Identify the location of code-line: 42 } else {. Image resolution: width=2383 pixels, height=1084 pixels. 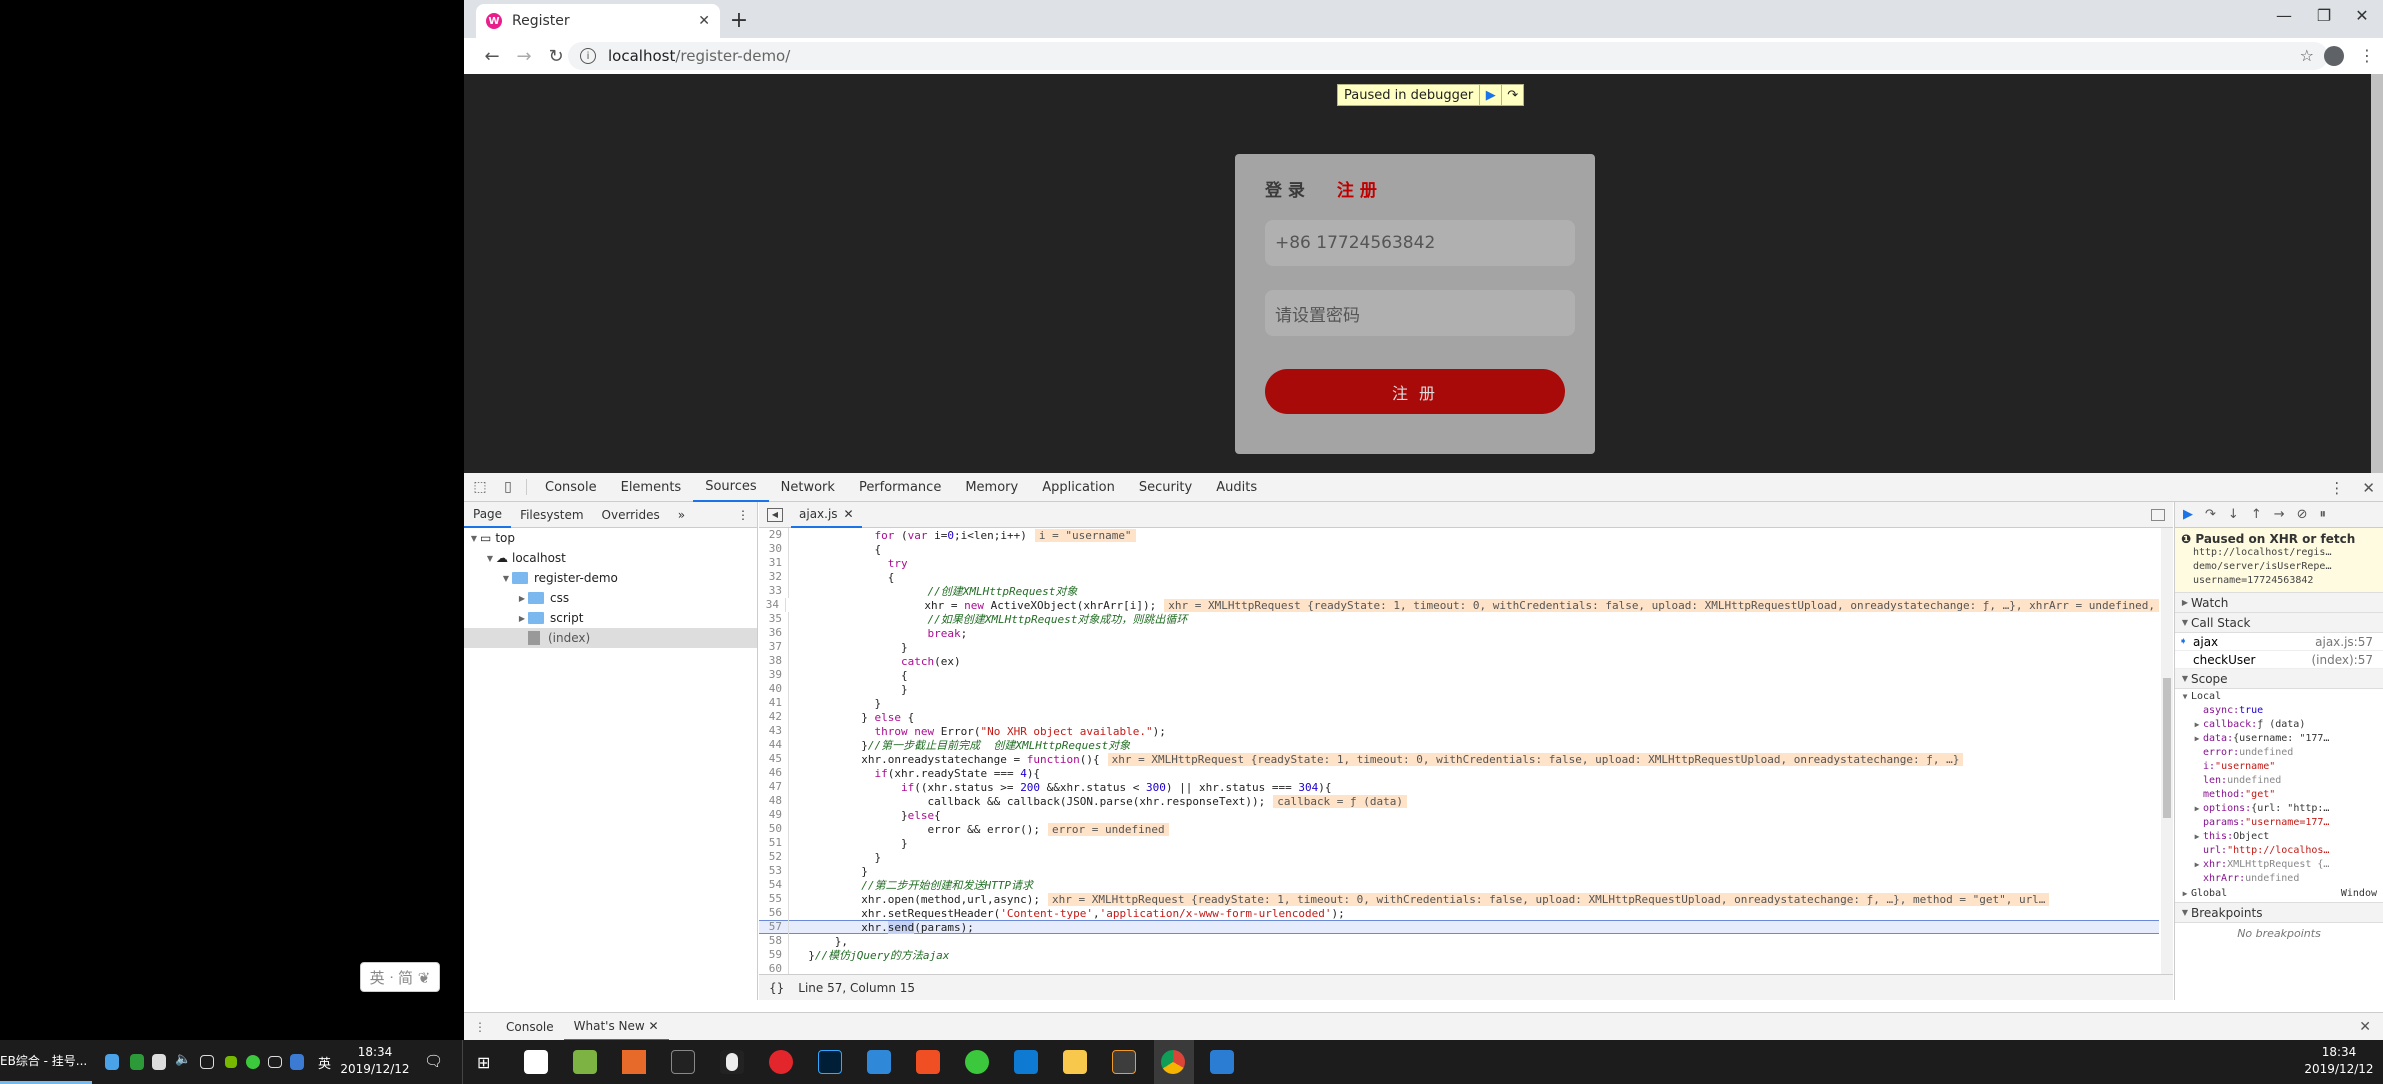
(1459, 717).